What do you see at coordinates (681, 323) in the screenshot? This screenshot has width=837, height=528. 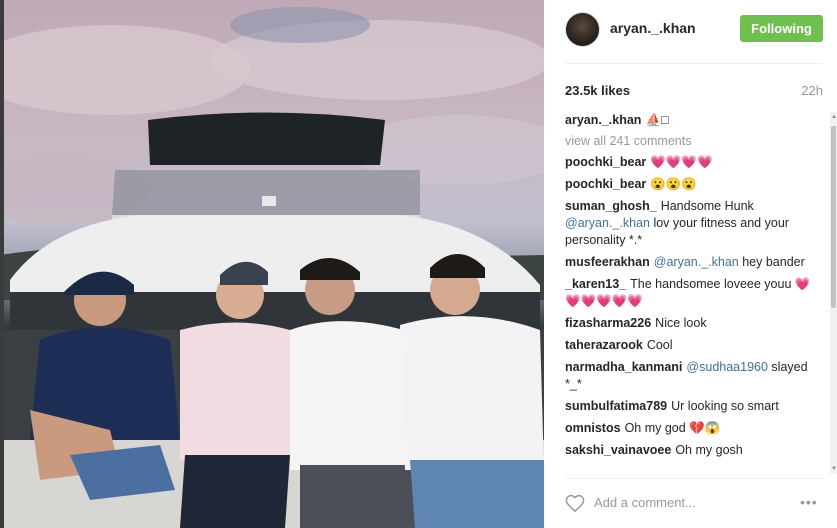 I see `comment-text: Nice look` at bounding box center [681, 323].